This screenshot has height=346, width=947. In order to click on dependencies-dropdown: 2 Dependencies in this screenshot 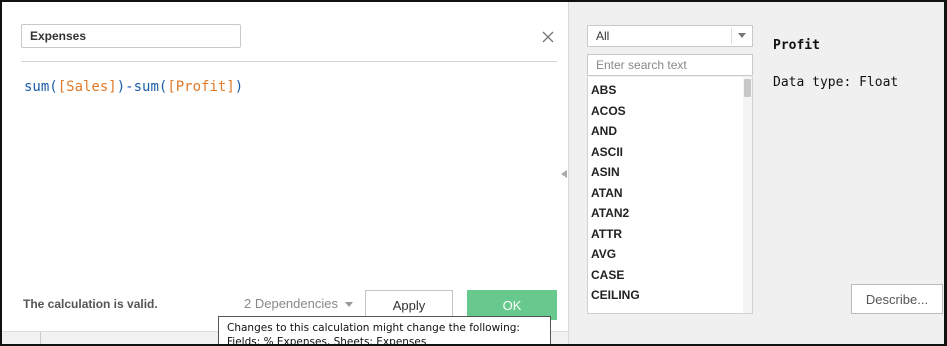, I will do `click(298, 303)`.